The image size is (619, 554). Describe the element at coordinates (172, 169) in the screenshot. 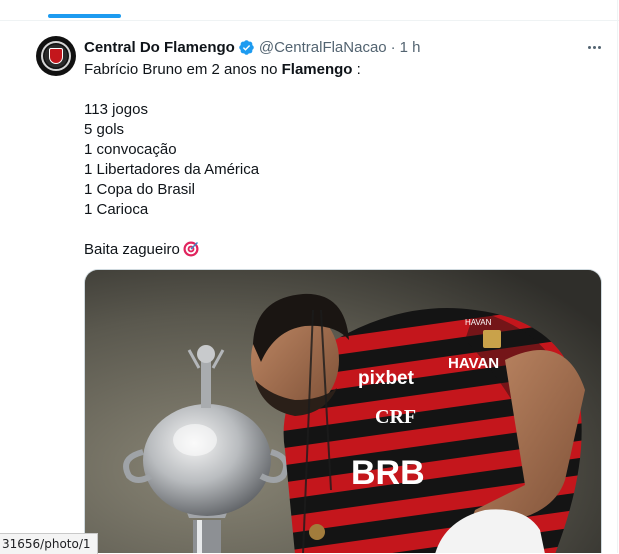

I see `stat-line: 1 Libertadores da América` at that location.